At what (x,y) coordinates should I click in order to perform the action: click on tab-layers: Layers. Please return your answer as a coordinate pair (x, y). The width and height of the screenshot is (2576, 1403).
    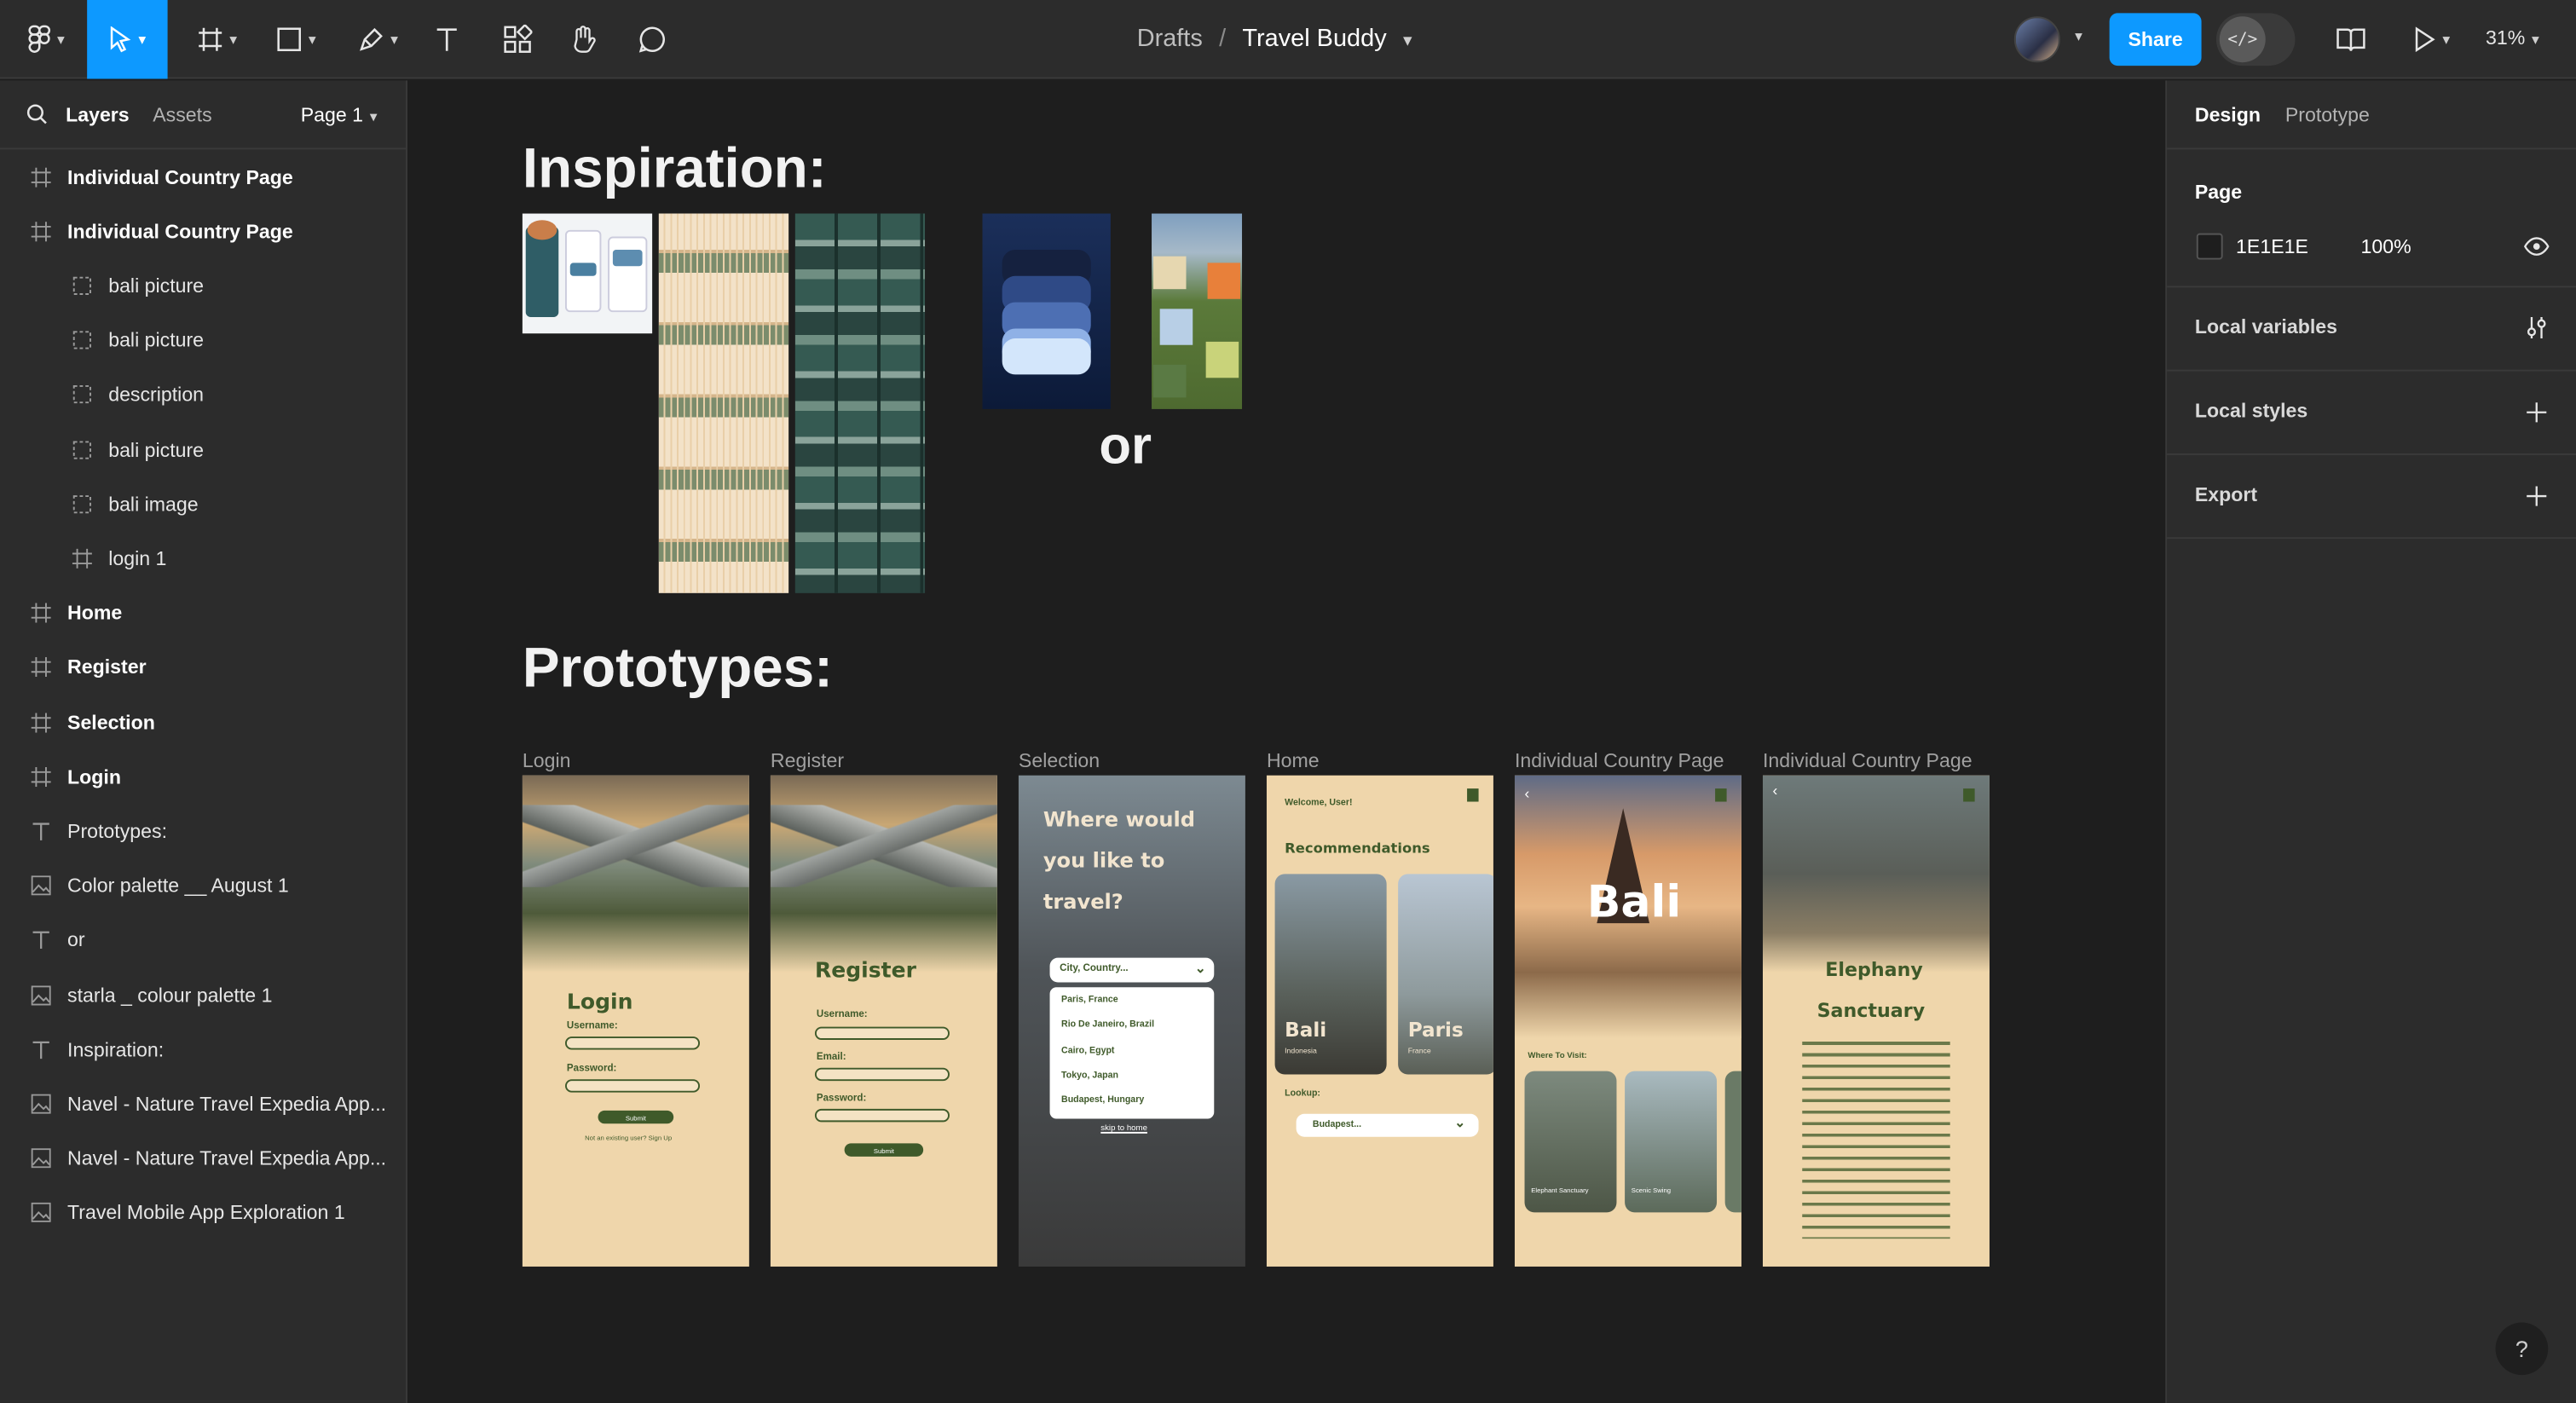
    Looking at the image, I should click on (98, 114).